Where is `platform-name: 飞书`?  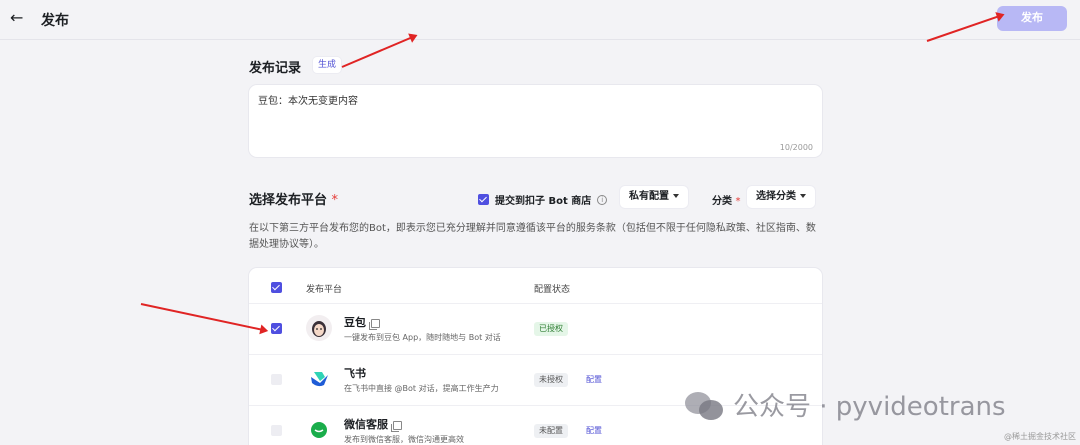
platform-name: 飞书 is located at coordinates (355, 373).